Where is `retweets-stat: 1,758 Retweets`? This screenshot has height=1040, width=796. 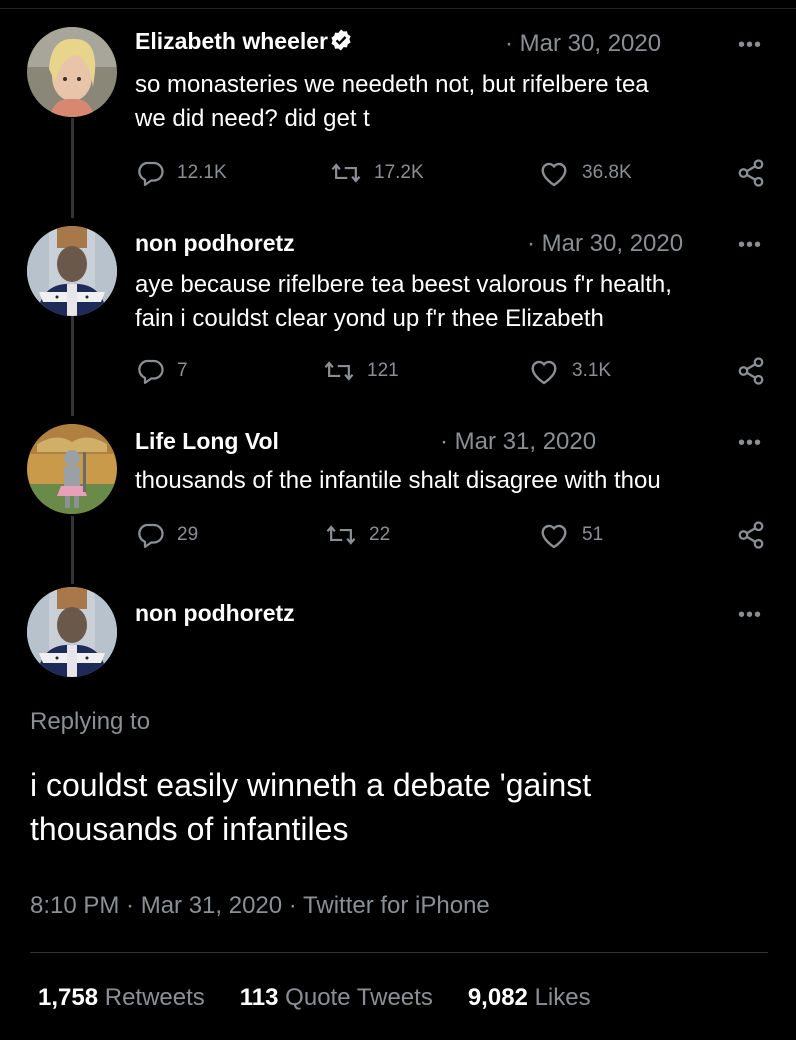
retweets-stat: 1,758 Retweets is located at coordinates (121, 998).